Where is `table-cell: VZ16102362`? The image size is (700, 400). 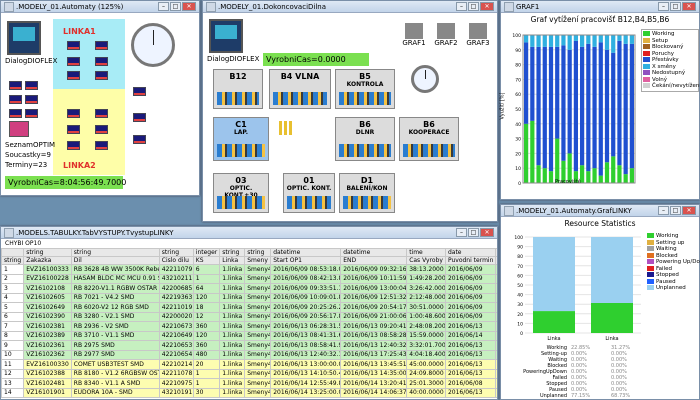
table-cell: VZ16102362 is located at coordinates (47, 354).